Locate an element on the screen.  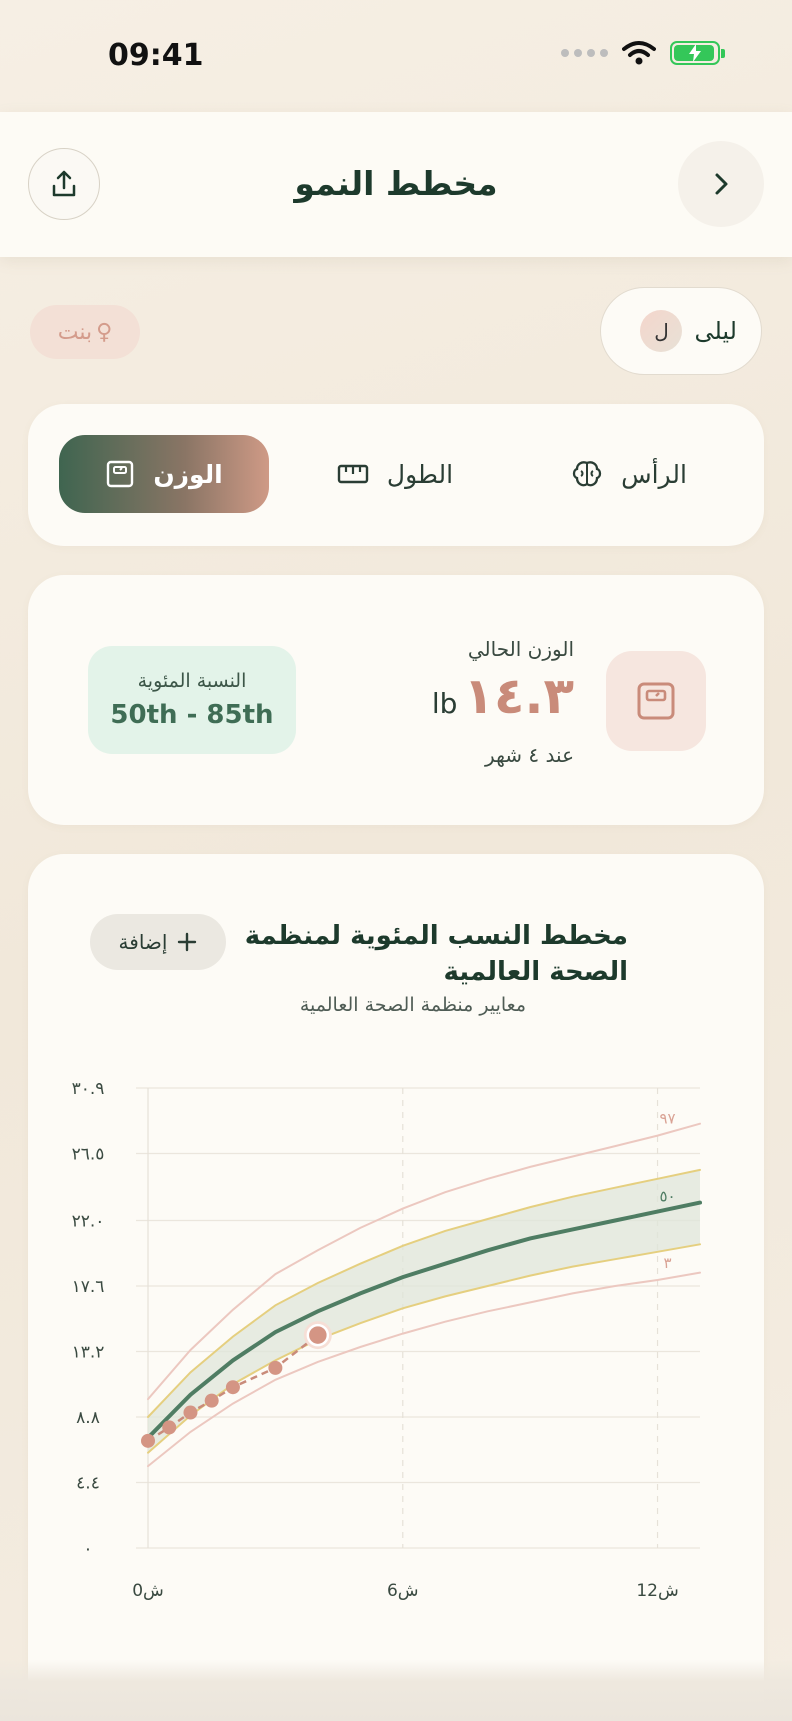
weight-number: ١٤.٣ is located at coordinates (518, 696).